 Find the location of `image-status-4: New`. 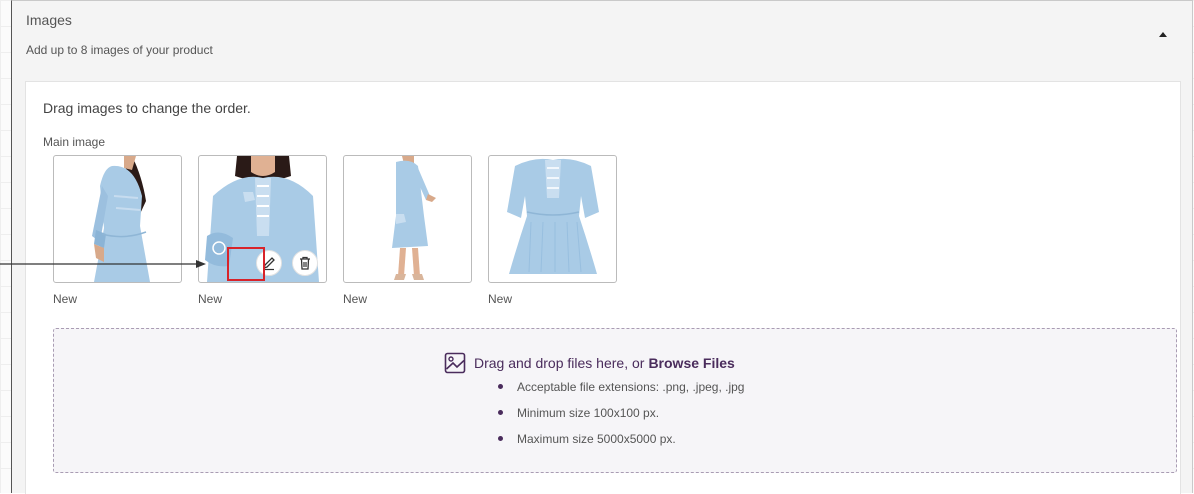

image-status-4: New is located at coordinates (500, 299).